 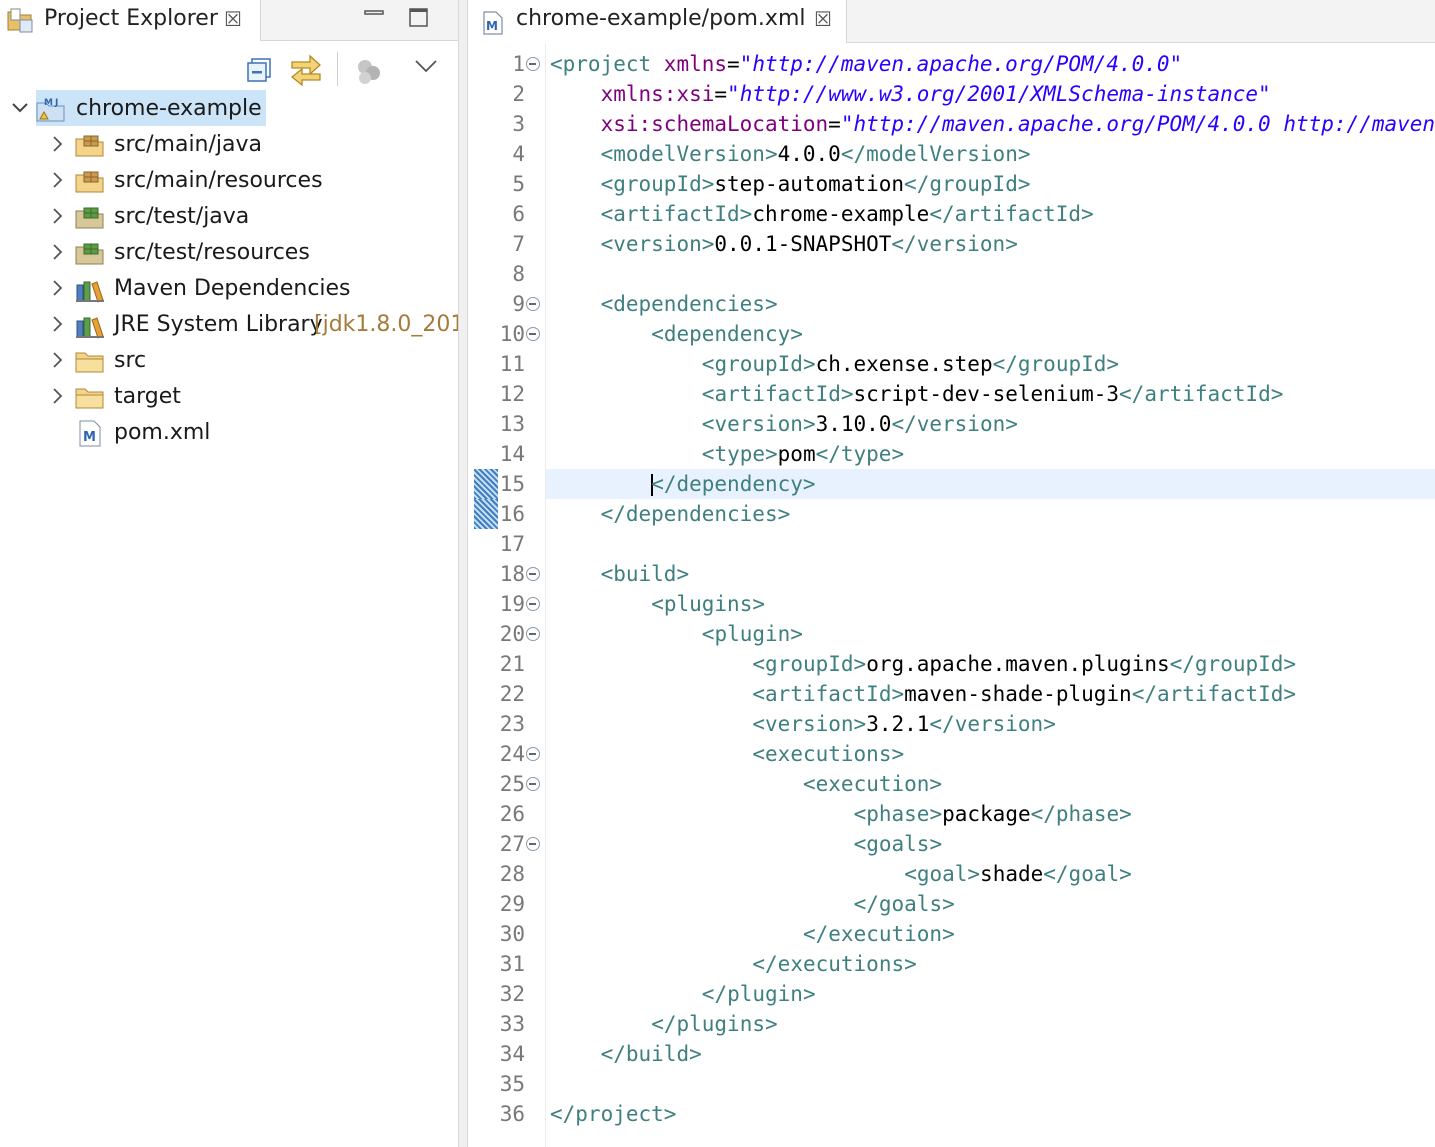 I want to click on xml-tag: <artifactId>, so click(x=676, y=214).